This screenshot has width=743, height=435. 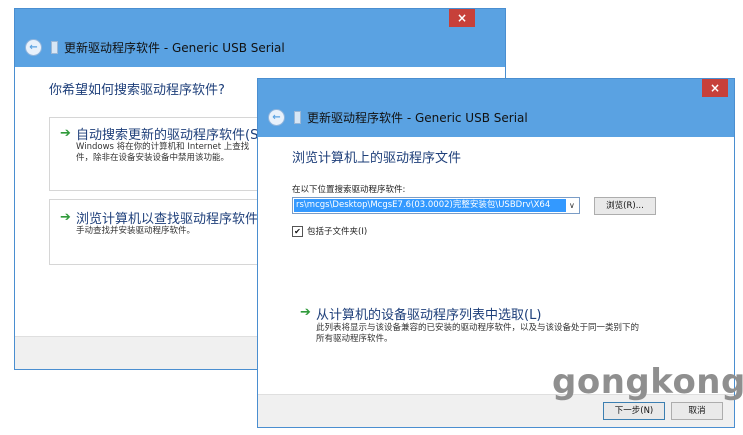 What do you see at coordinates (349, 190) in the screenshot?
I see `location-label: 在以下位置搜索驱动程序软件:` at bounding box center [349, 190].